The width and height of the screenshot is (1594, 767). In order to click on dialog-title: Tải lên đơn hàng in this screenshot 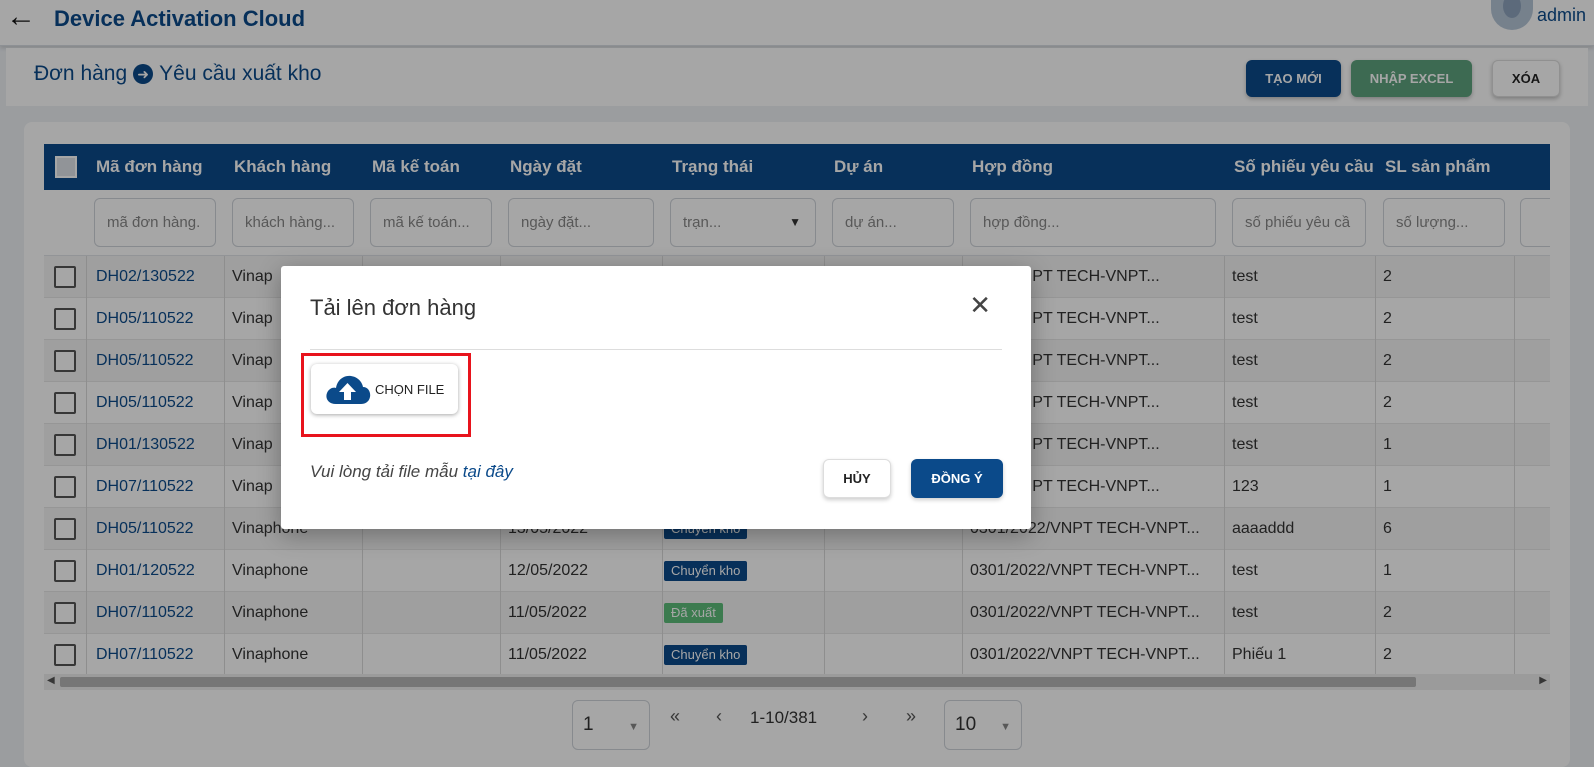, I will do `click(393, 307)`.